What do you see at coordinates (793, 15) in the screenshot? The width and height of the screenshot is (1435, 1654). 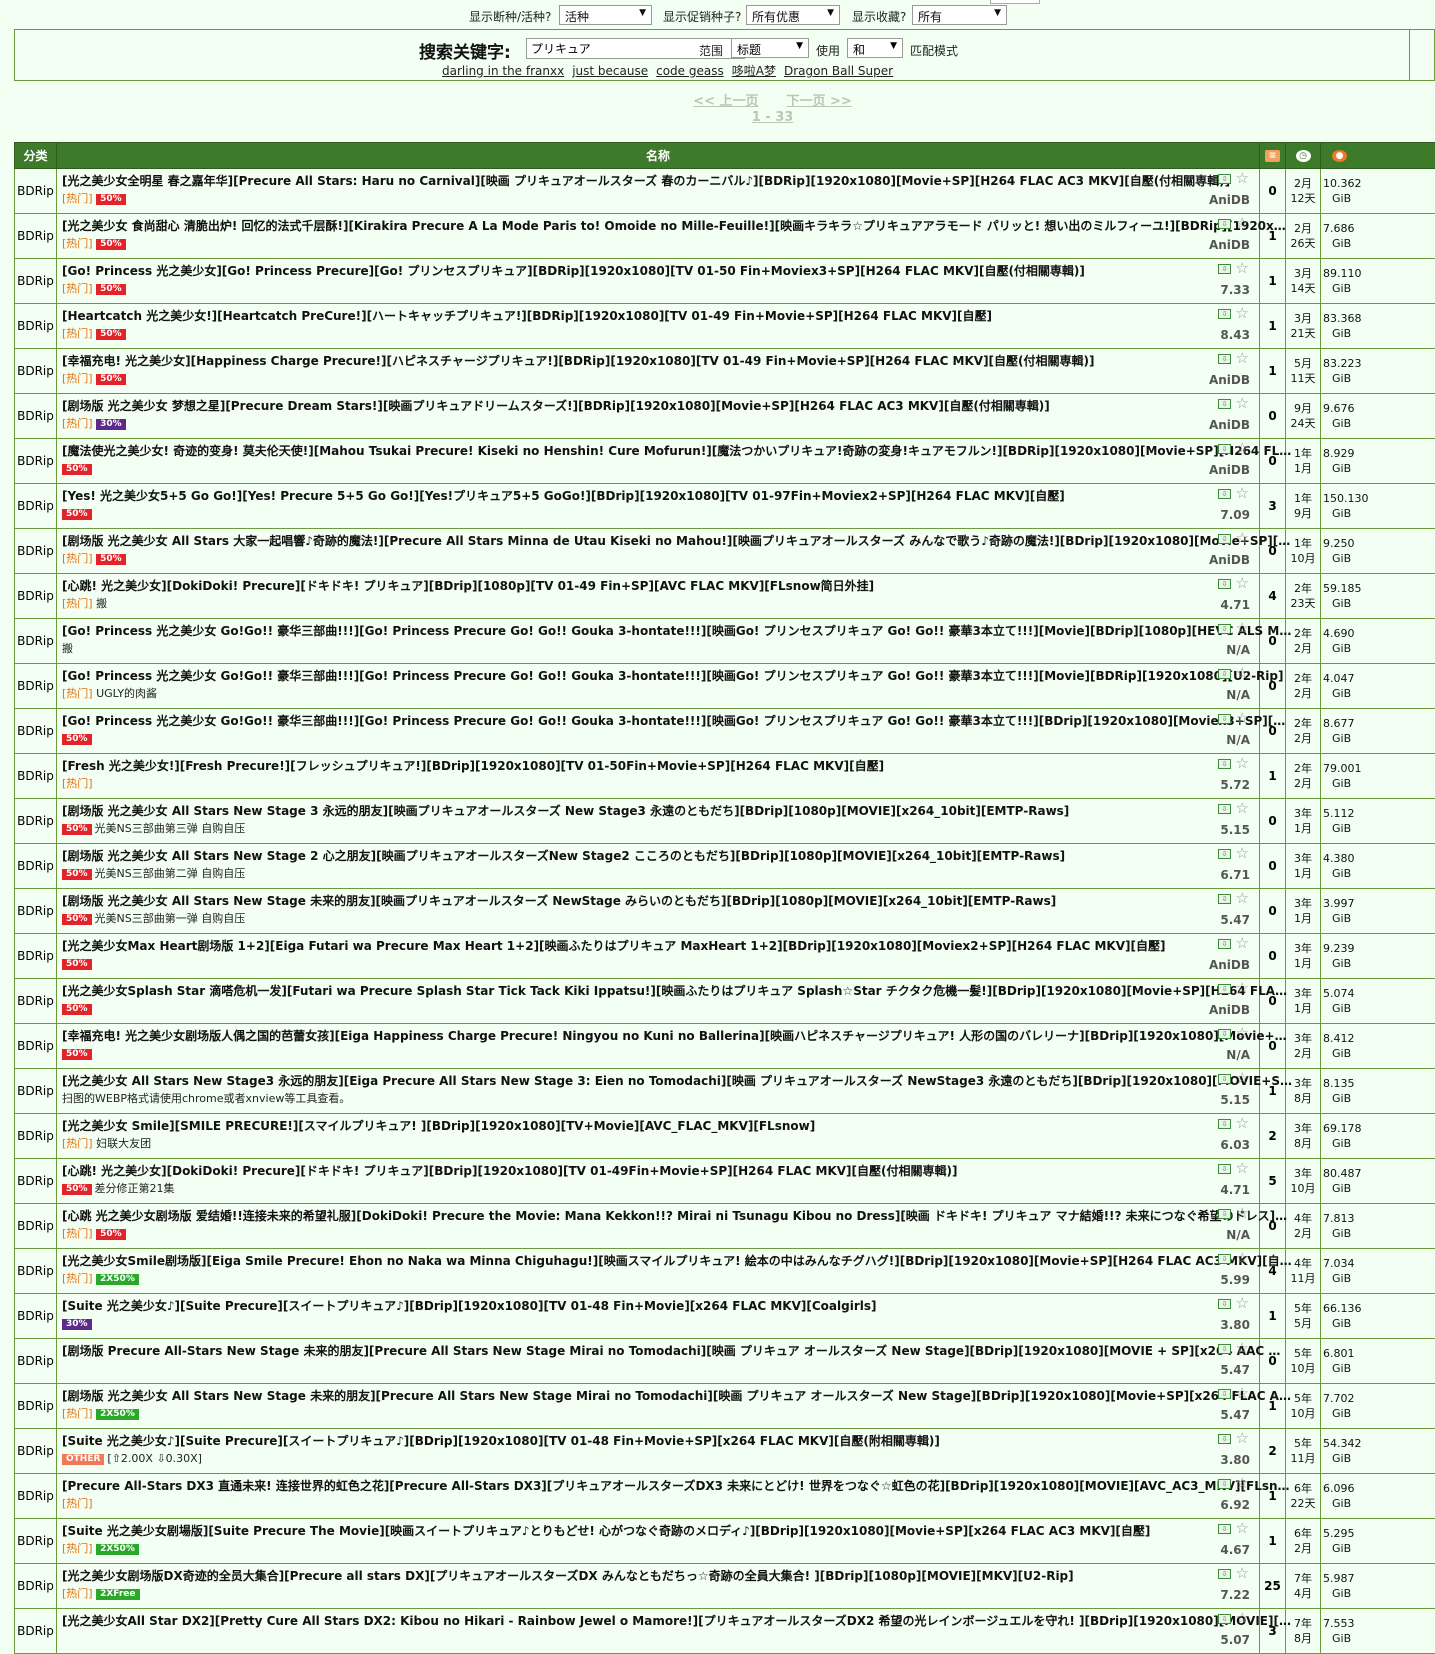 I see `filter-promotion-select: 所有优惠▼` at bounding box center [793, 15].